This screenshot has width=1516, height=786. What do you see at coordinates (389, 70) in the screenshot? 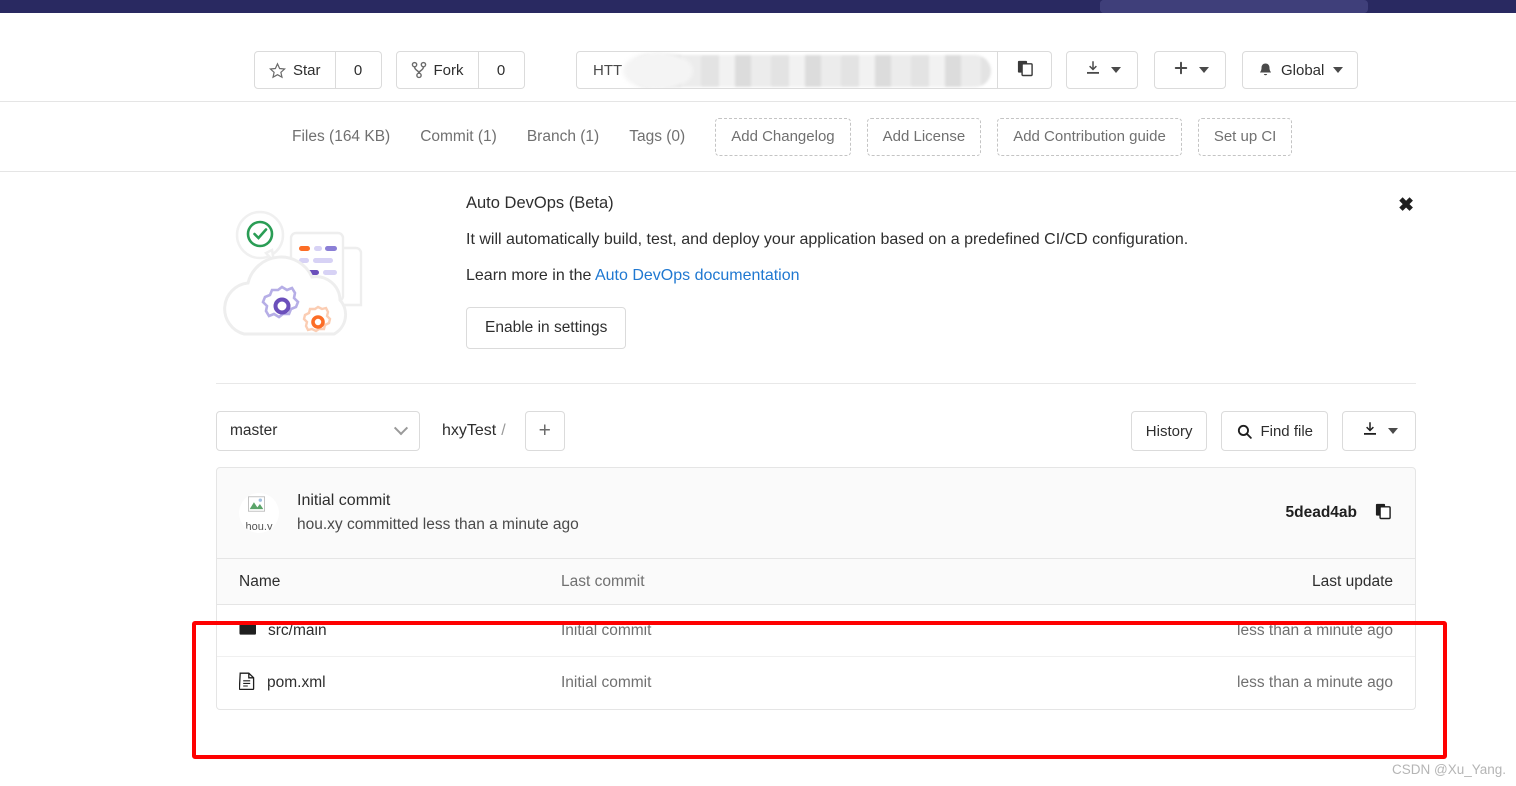
I see `star-fork-group: Star 0 Fork 0` at bounding box center [389, 70].